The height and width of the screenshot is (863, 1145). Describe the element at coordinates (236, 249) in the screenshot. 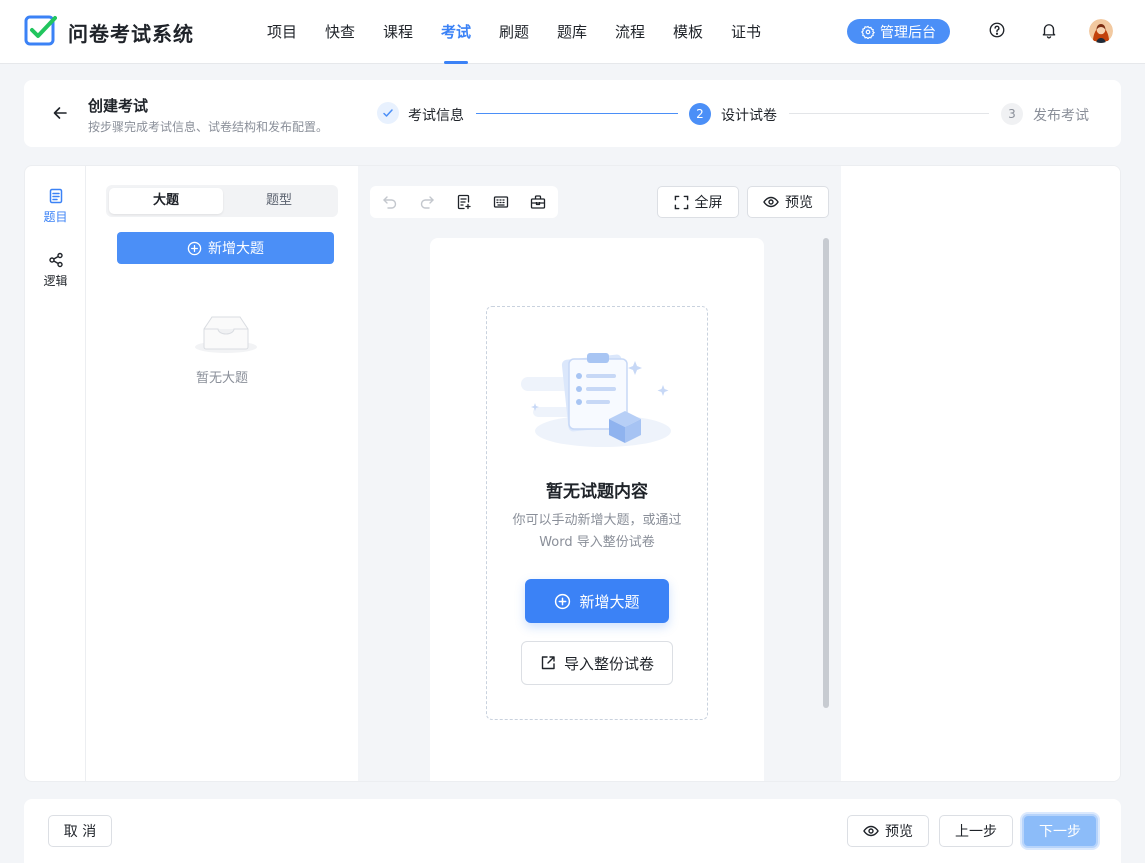

I see `add-section-label: 新增大题` at that location.